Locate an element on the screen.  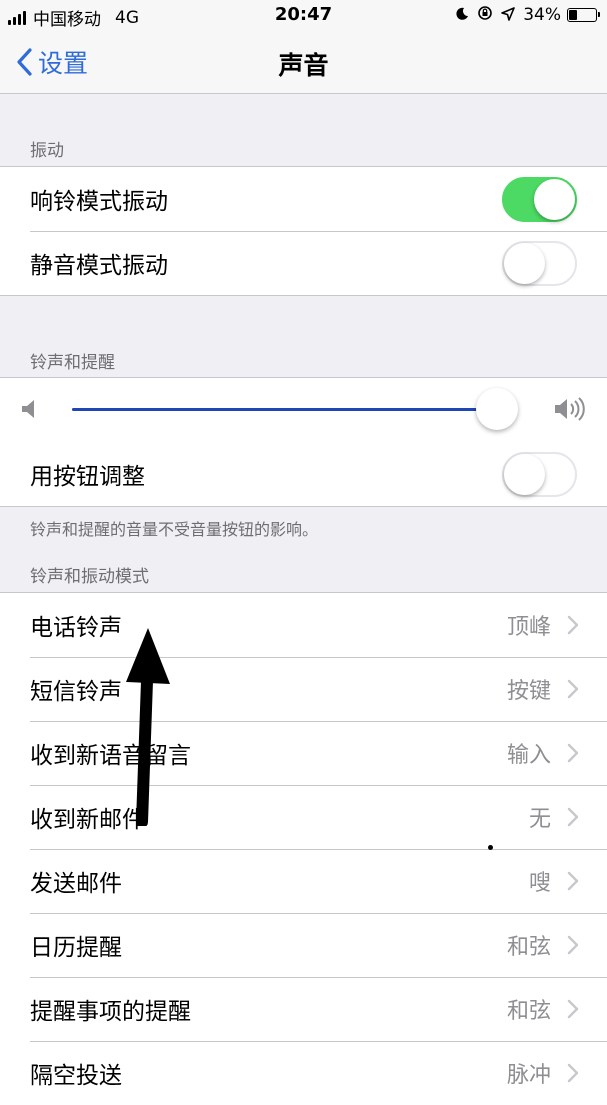
volume-slider-fill is located at coordinates (285, 409).